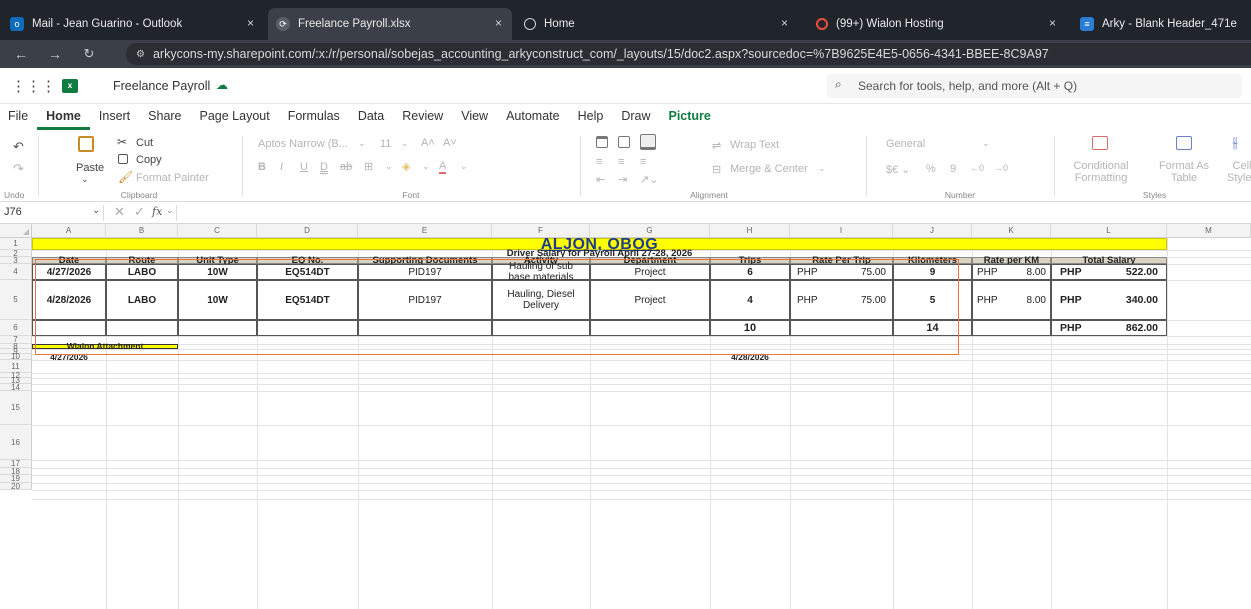 This screenshot has height=609, width=1251. What do you see at coordinates (149, 160) in the screenshot?
I see `copy-button: Copy` at bounding box center [149, 160].